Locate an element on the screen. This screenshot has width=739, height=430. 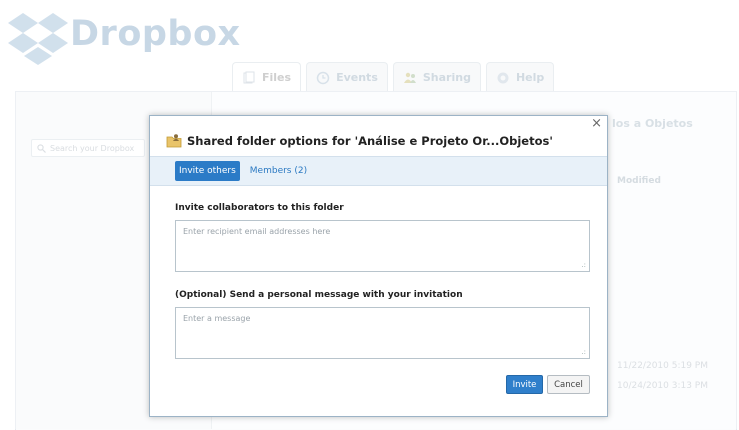
recipient-email-input is located at coordinates (382, 246).